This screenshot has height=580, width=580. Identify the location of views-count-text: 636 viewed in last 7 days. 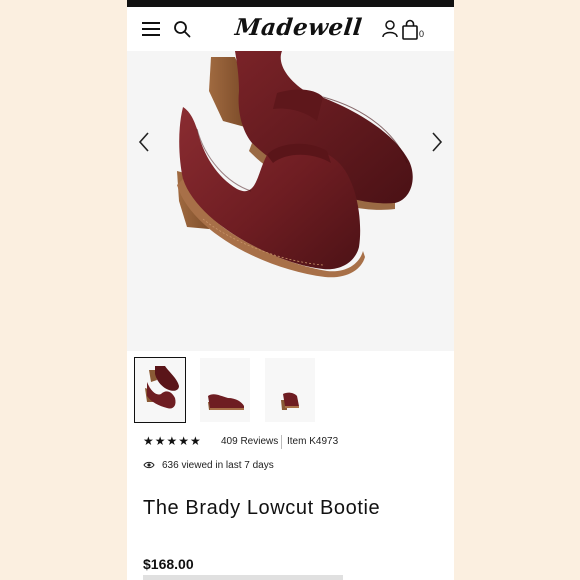
(218, 465).